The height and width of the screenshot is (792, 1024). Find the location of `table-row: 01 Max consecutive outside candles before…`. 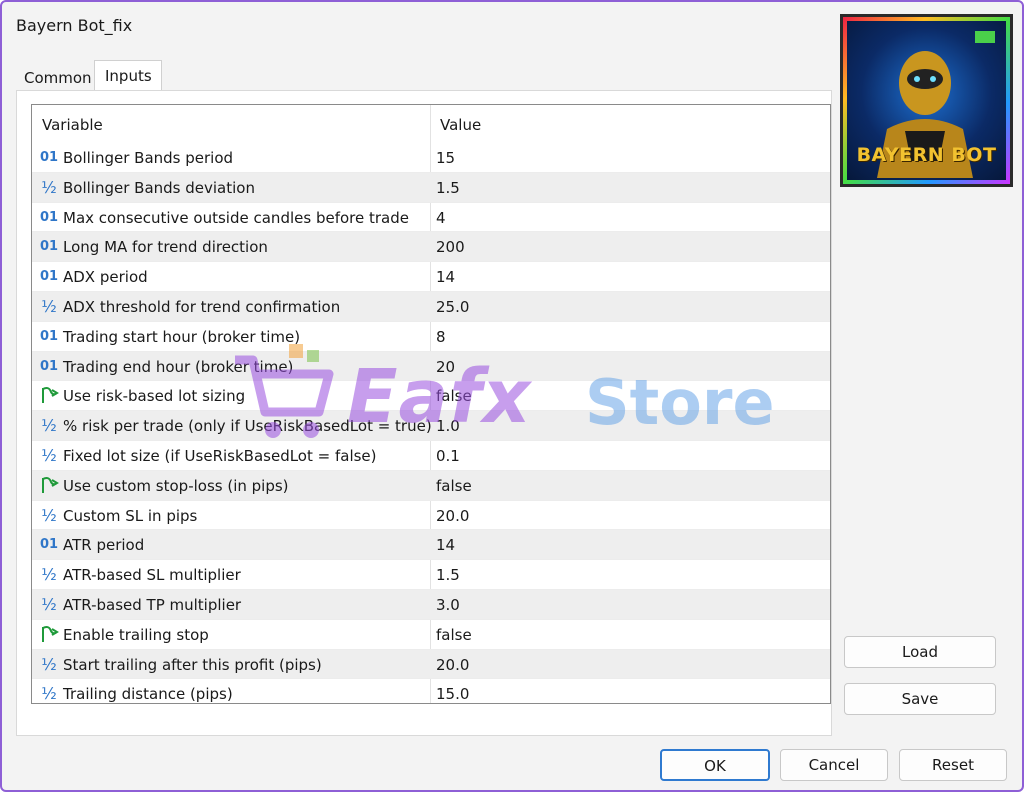

table-row: 01 Max consecutive outside candles before… is located at coordinates (431, 218).